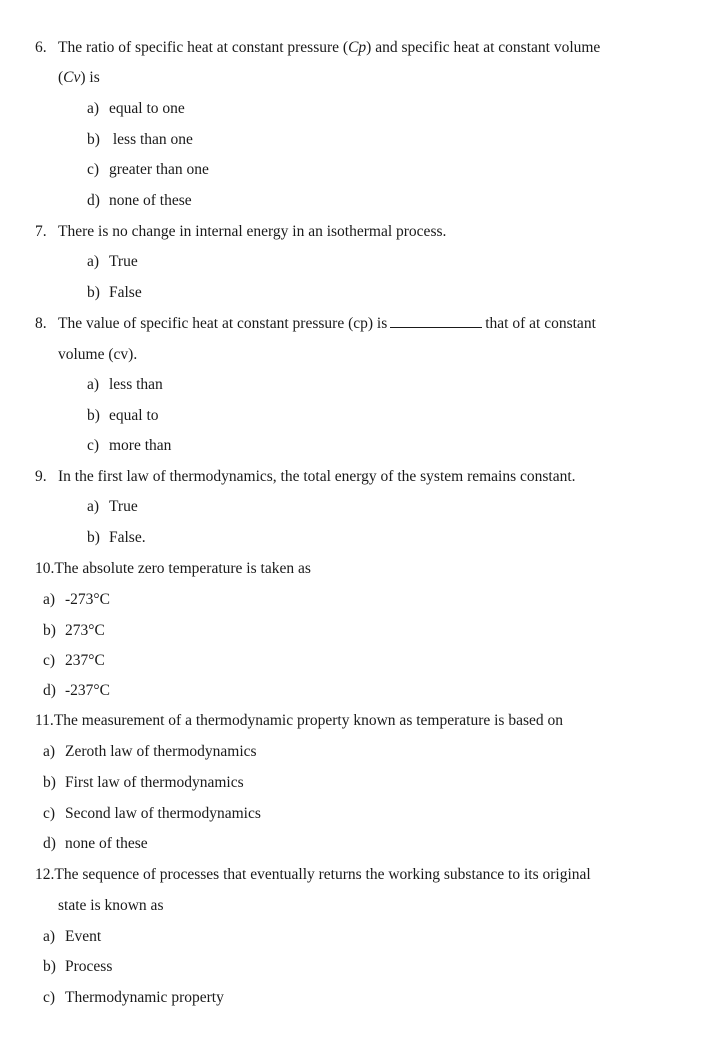 This screenshot has width=720, height=1051. I want to click on option-c: c) greater than one, so click(148, 169).